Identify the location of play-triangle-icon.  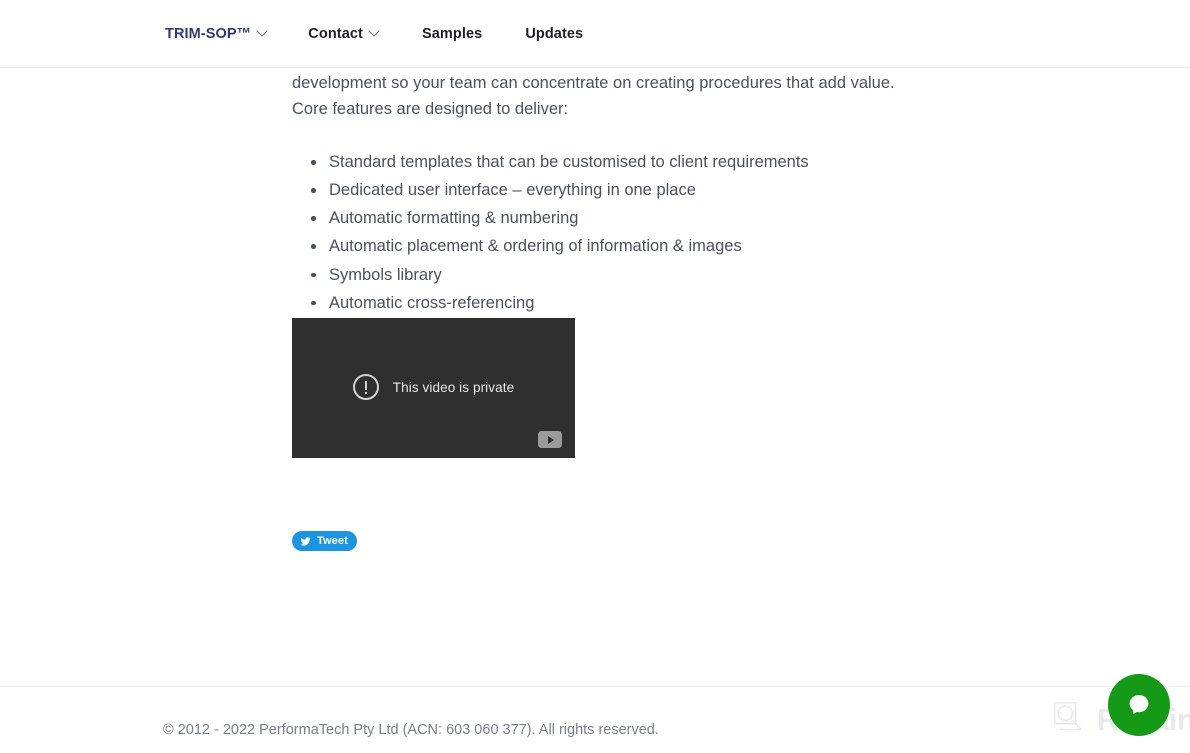
(551, 439).